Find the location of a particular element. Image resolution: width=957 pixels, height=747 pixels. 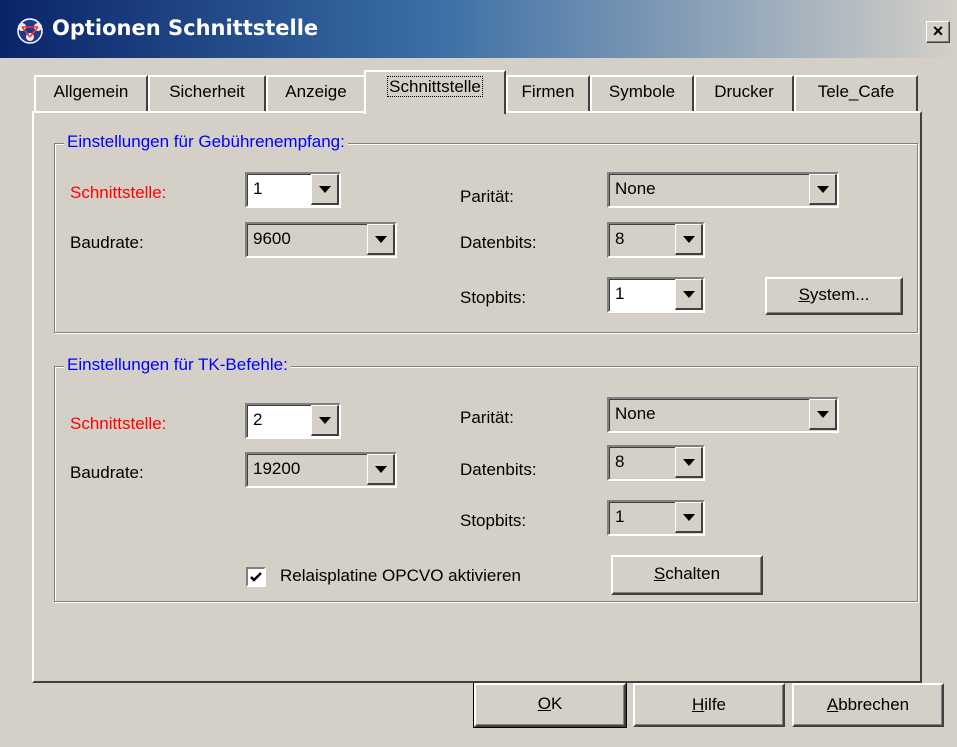

tab-drucker: Drucker is located at coordinates (744, 93).